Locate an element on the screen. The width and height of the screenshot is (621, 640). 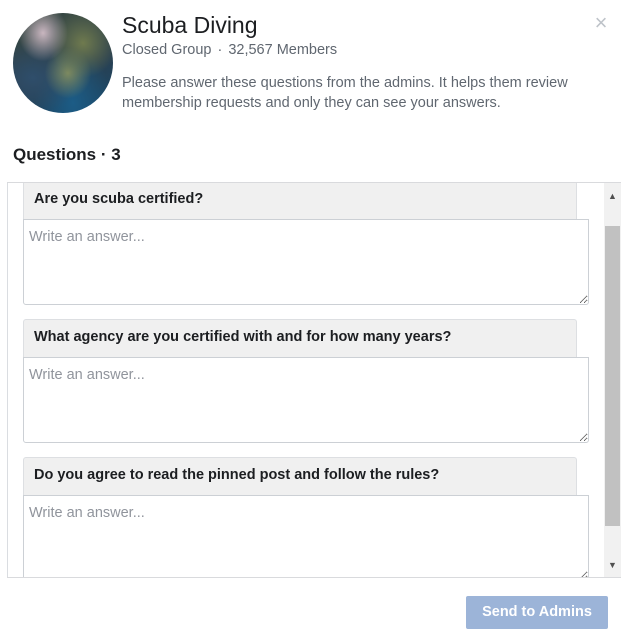
scroll-up-arrow-icon: ▲ is located at coordinates (612, 196).